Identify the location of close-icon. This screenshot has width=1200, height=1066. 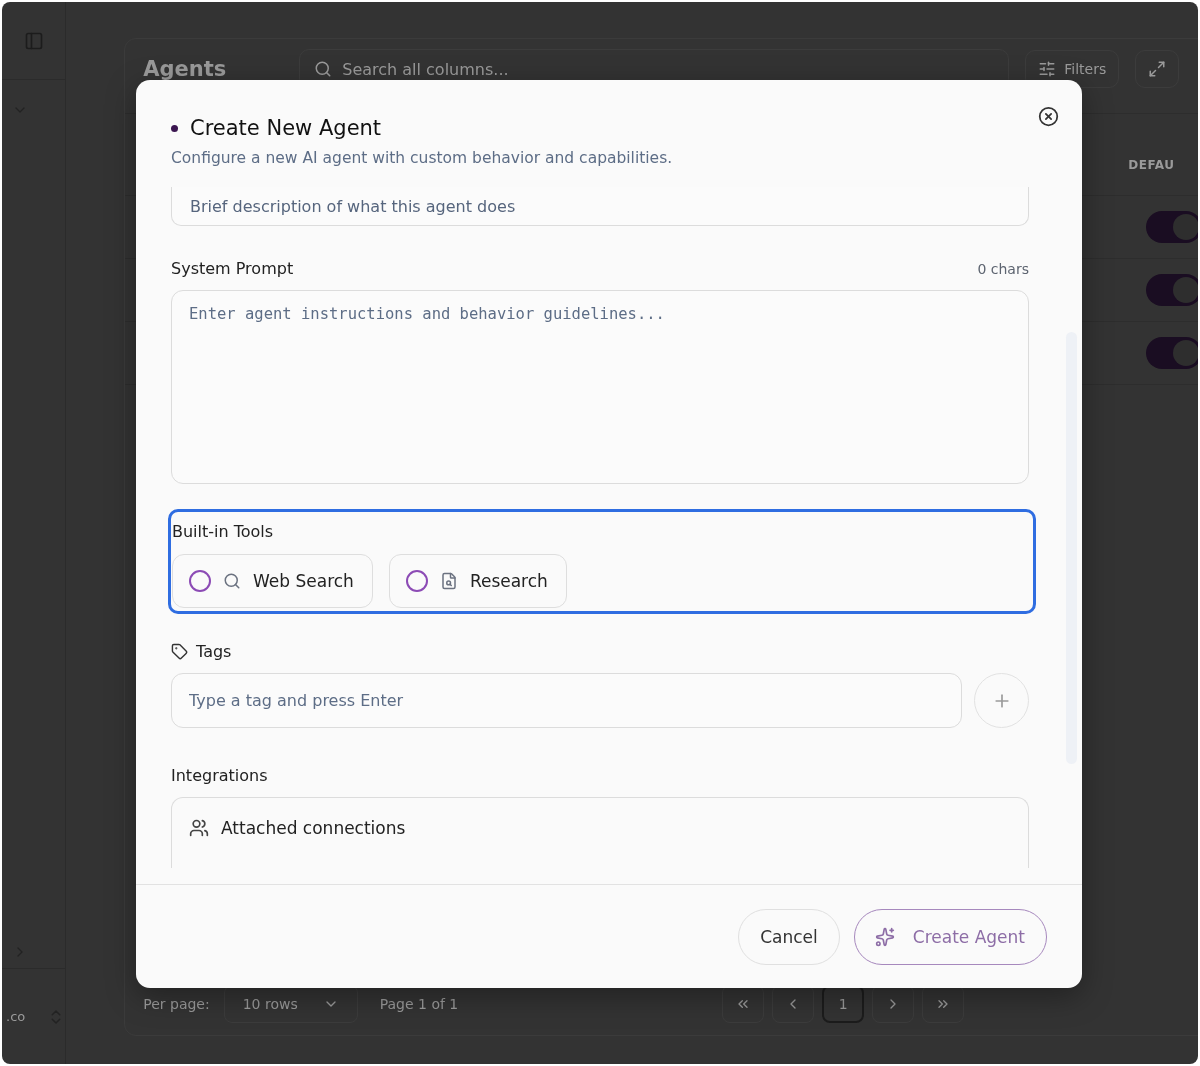
(1048, 116).